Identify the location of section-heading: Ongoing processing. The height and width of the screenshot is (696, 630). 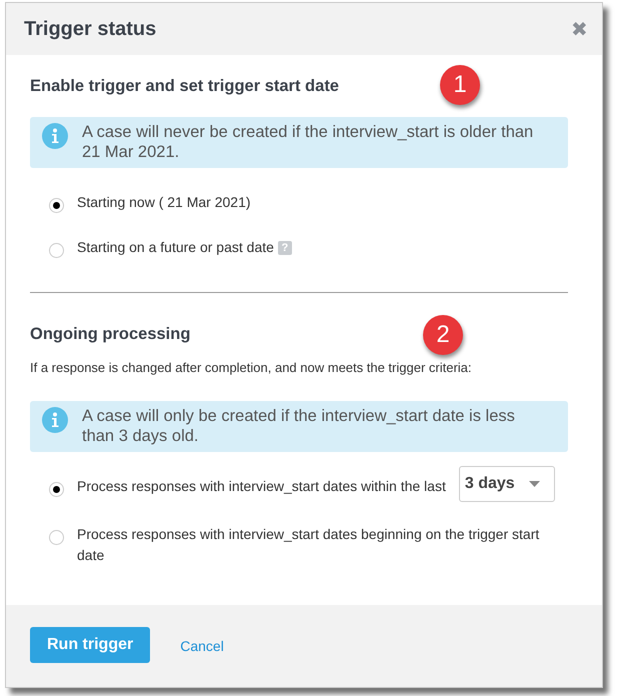
(110, 334).